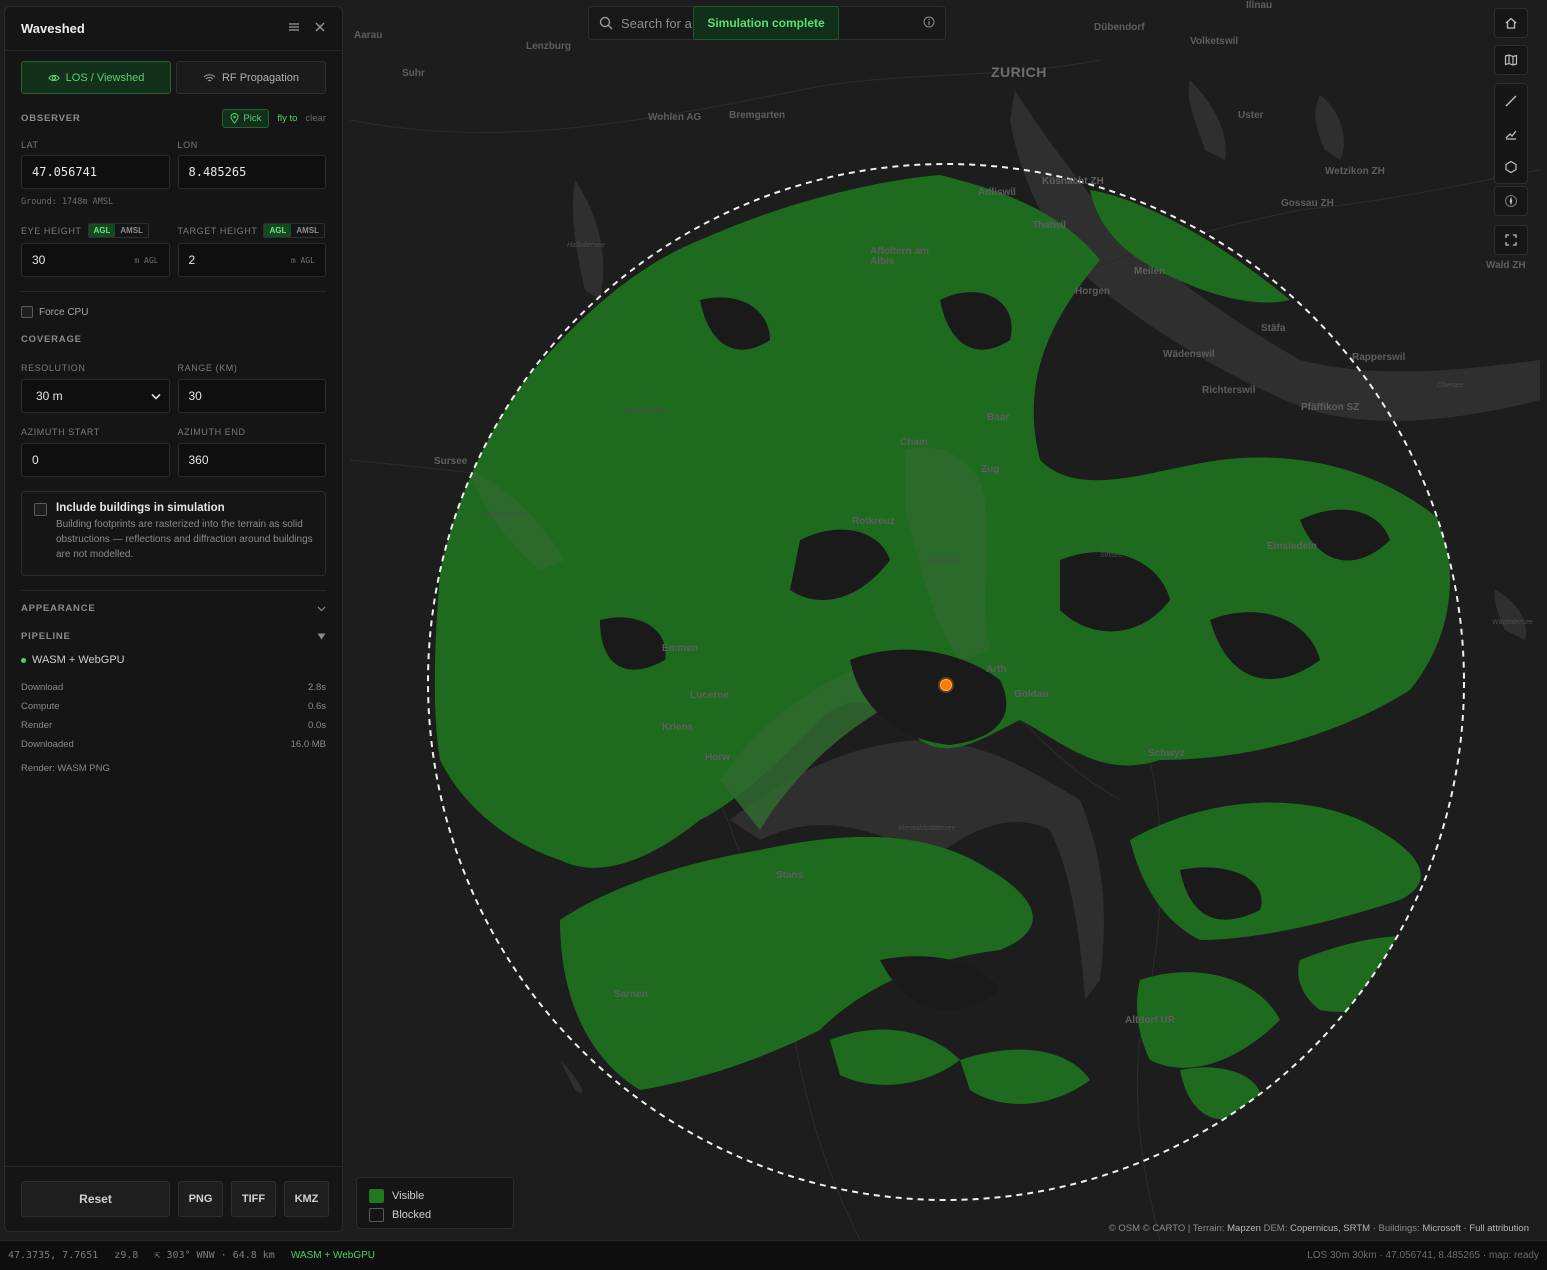 The width and height of the screenshot is (1547, 1270). I want to click on toast-notification: Simulation complete, so click(766, 23).